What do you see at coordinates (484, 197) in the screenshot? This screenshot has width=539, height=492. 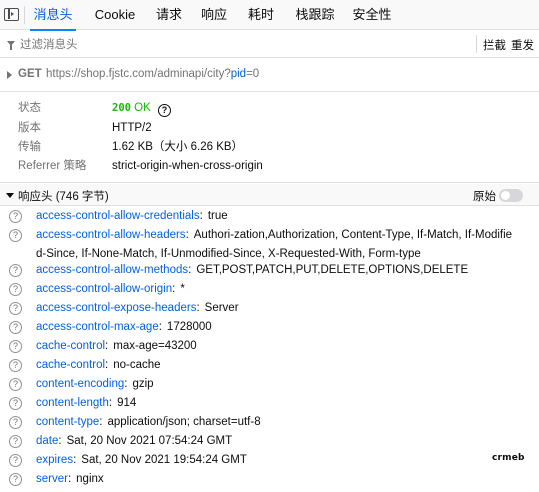 I see `raw-label: 原始` at bounding box center [484, 197].